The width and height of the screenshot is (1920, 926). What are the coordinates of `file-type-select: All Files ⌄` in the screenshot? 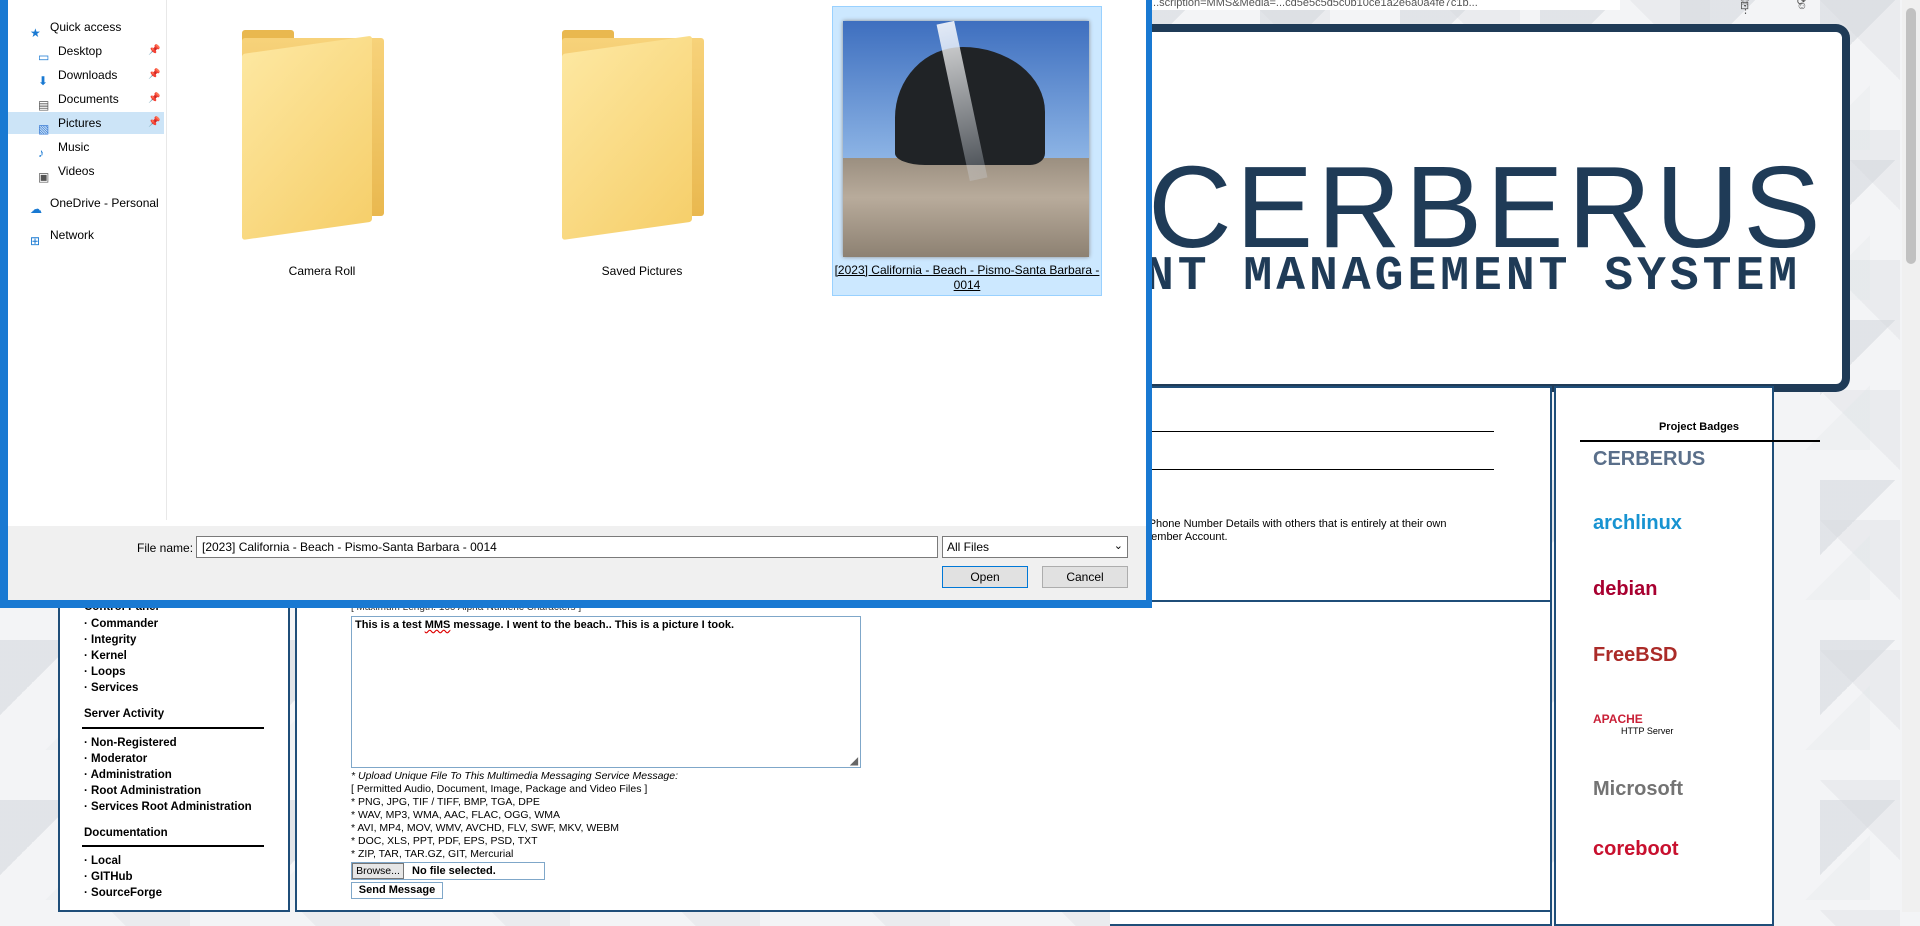 It's located at (1035, 547).